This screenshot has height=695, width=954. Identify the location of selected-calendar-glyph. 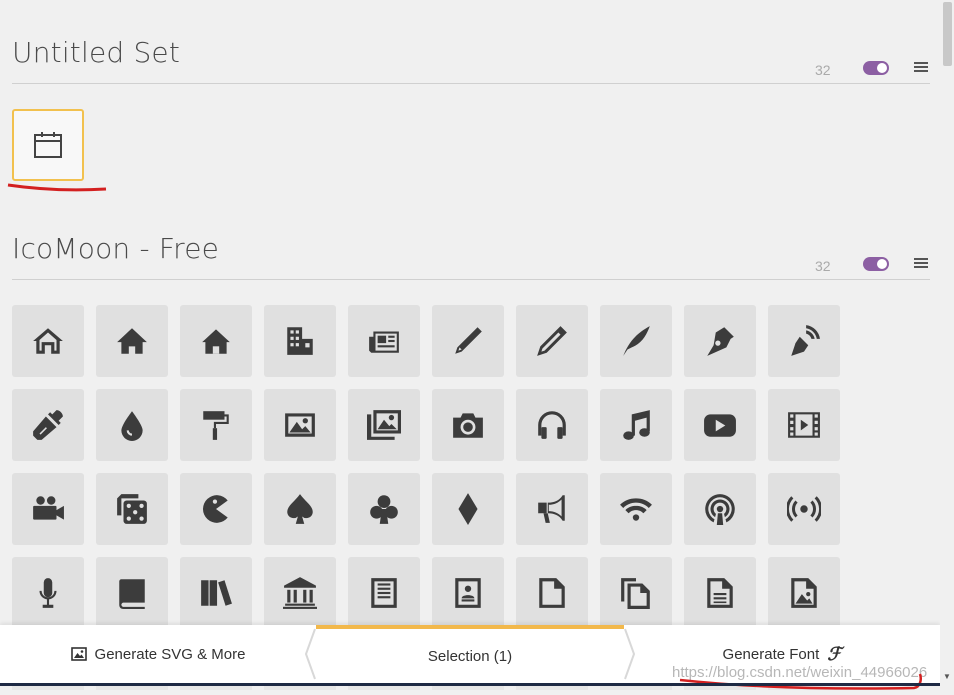
(48, 145).